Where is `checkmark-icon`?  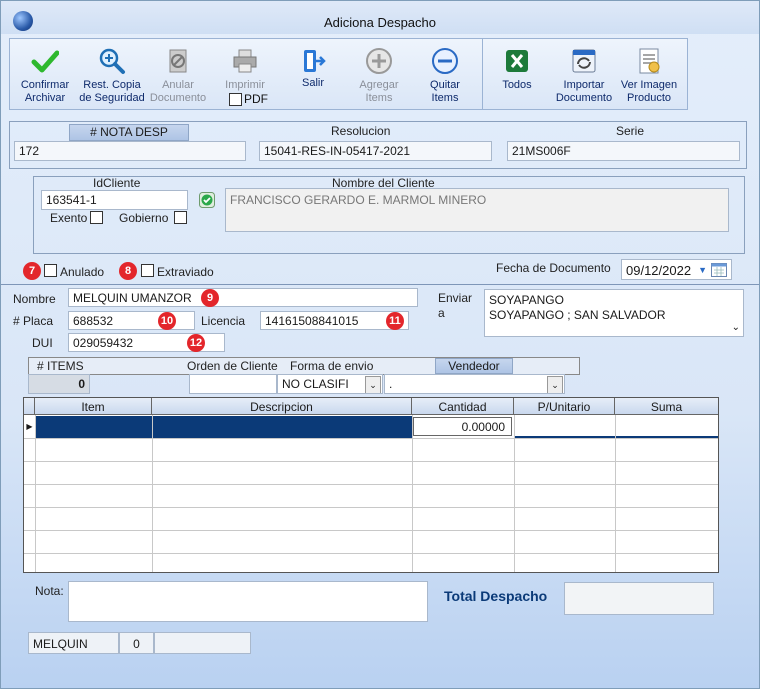
checkmark-icon is located at coordinates (45, 61).